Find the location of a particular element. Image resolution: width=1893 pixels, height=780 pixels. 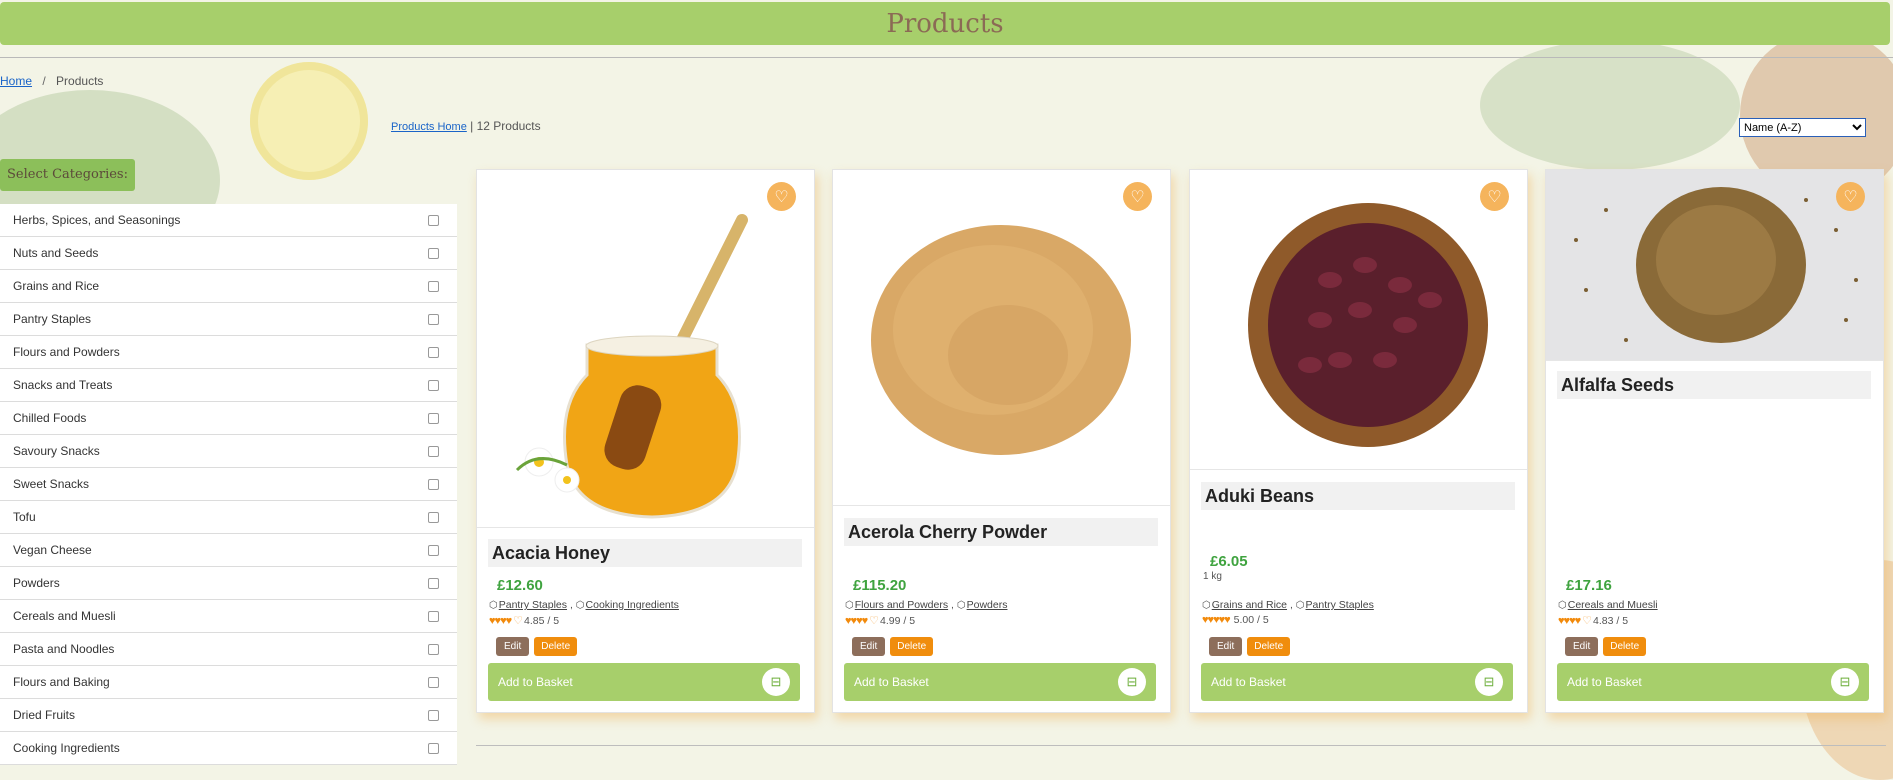

category-item: Nuts and Seeds is located at coordinates (228, 253).